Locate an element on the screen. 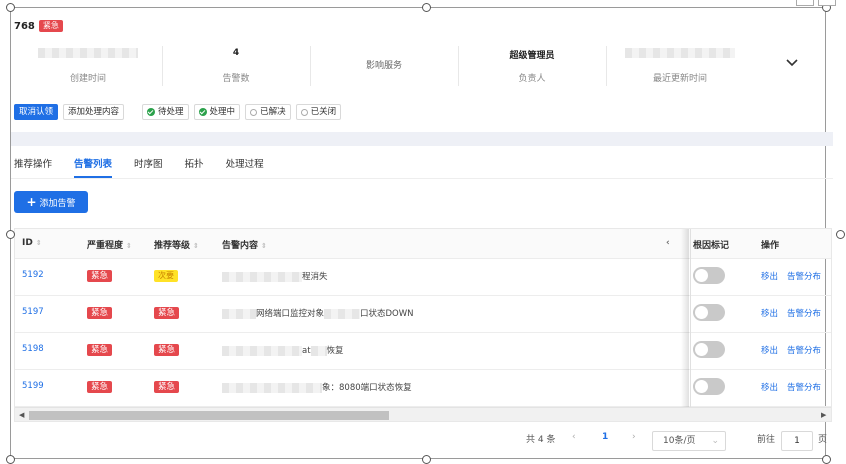  table-header: ID ⇕ 严重程度 ⇕ 推荐等级 ⇕ 告警内容 ⇕ ‹ 根因标记 操作 is located at coordinates (423, 244).